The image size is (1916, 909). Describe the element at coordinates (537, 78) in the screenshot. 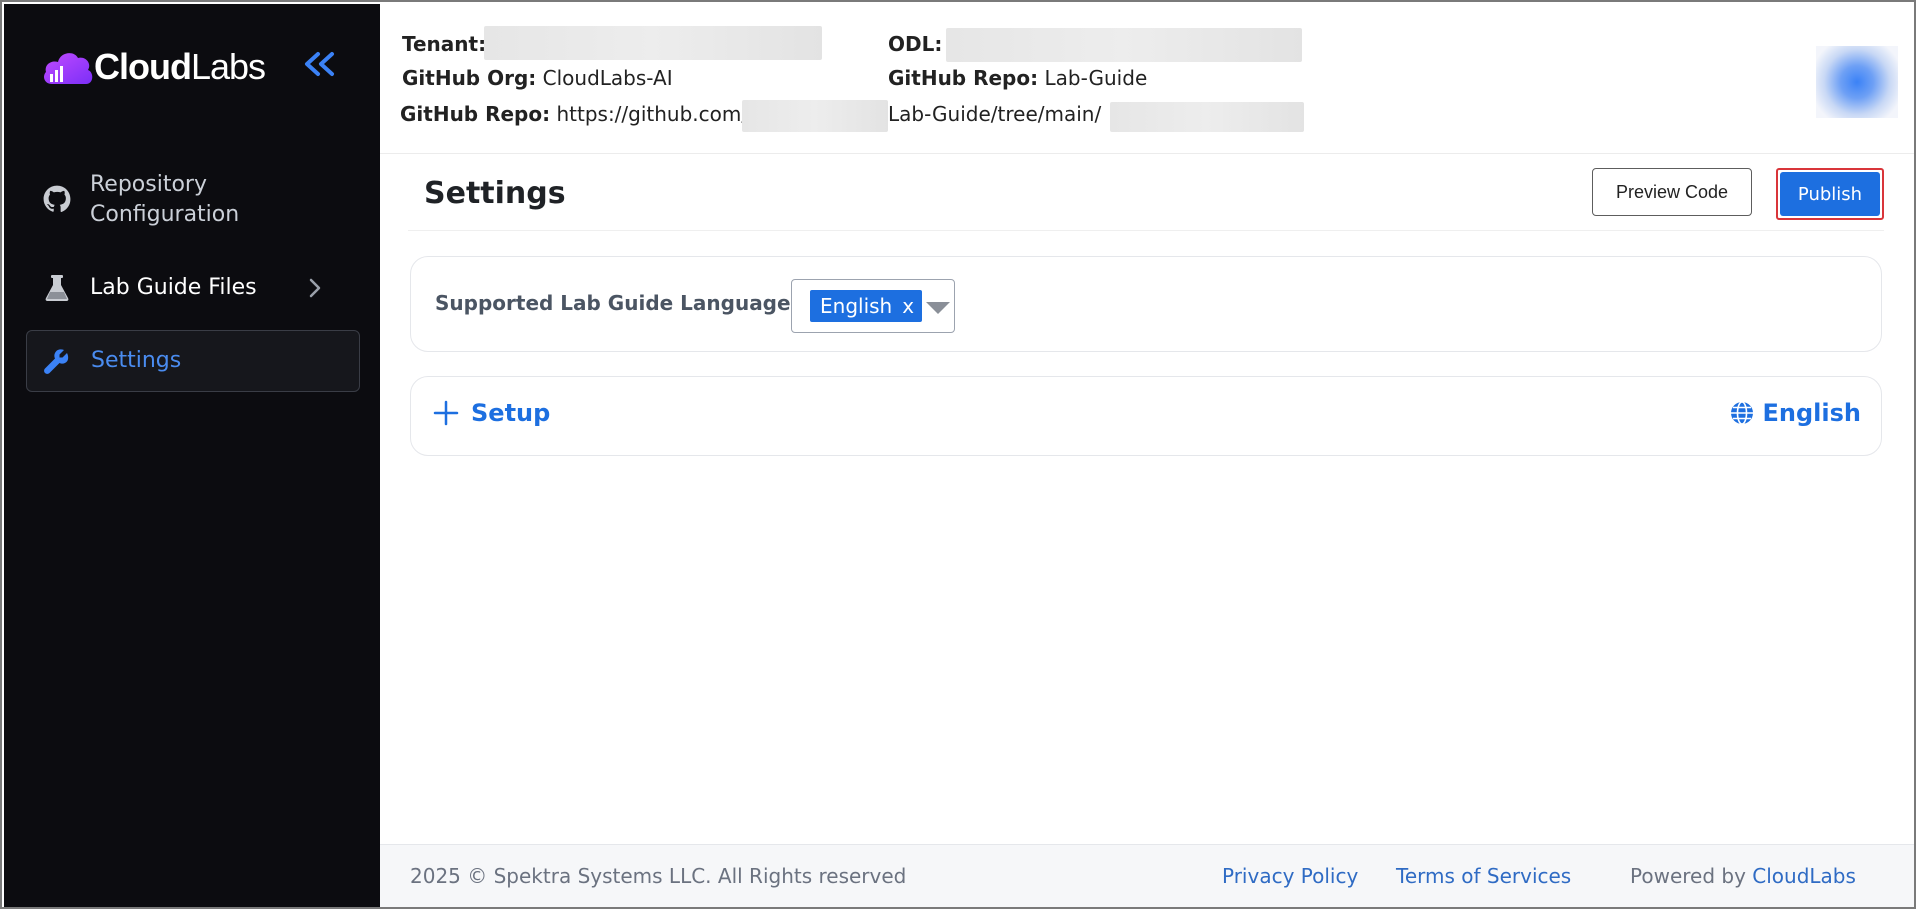

I see `github-org-field: GitHub Org: CloudLabs-AI` at that location.